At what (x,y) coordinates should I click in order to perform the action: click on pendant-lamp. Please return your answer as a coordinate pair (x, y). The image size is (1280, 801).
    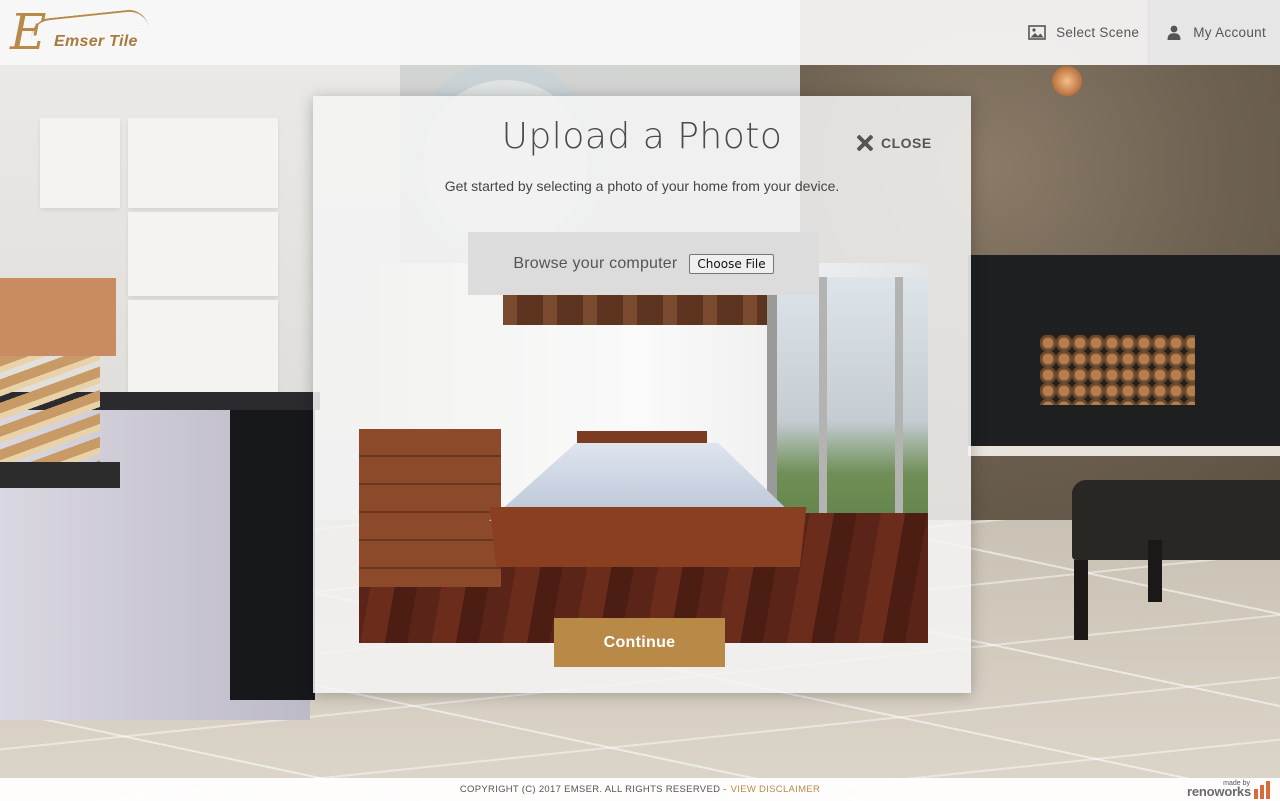
    Looking at the image, I should click on (1067, 81).